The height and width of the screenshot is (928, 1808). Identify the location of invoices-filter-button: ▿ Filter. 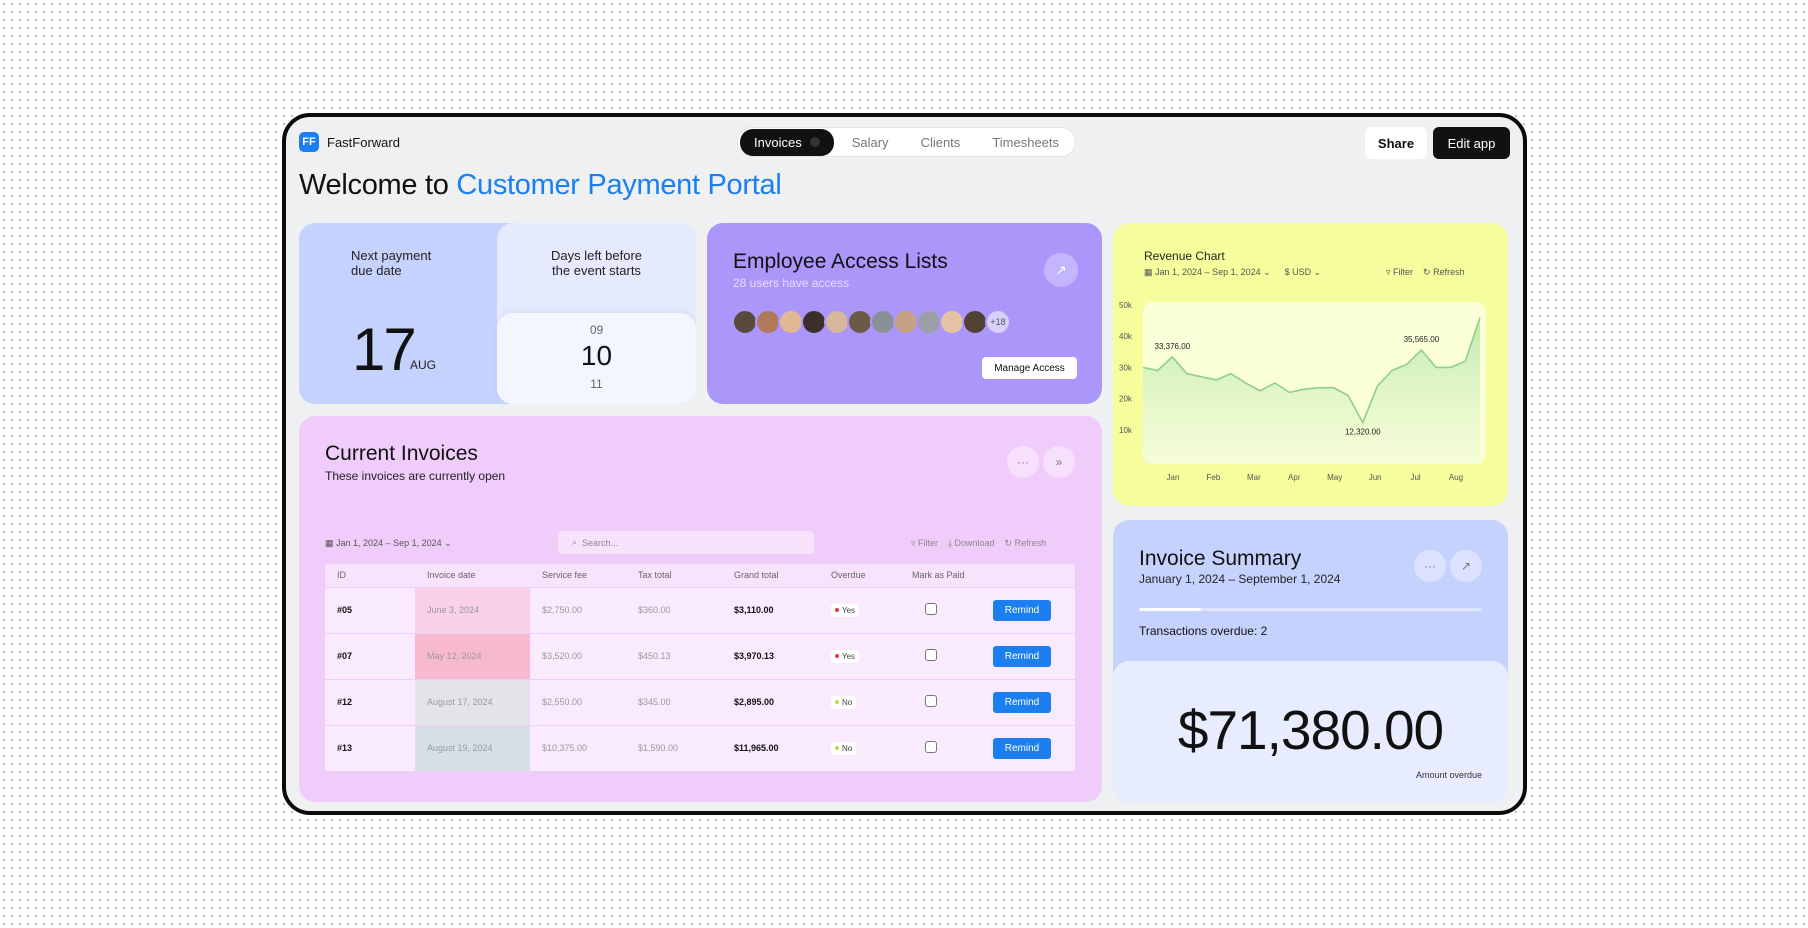
(924, 543).